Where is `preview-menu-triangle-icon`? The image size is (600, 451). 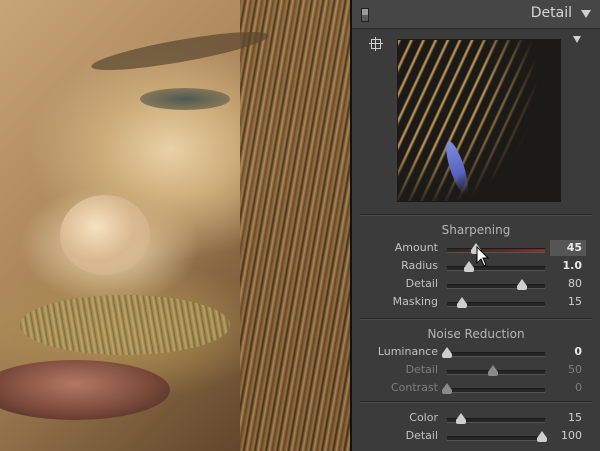 preview-menu-triangle-icon is located at coordinates (577, 39).